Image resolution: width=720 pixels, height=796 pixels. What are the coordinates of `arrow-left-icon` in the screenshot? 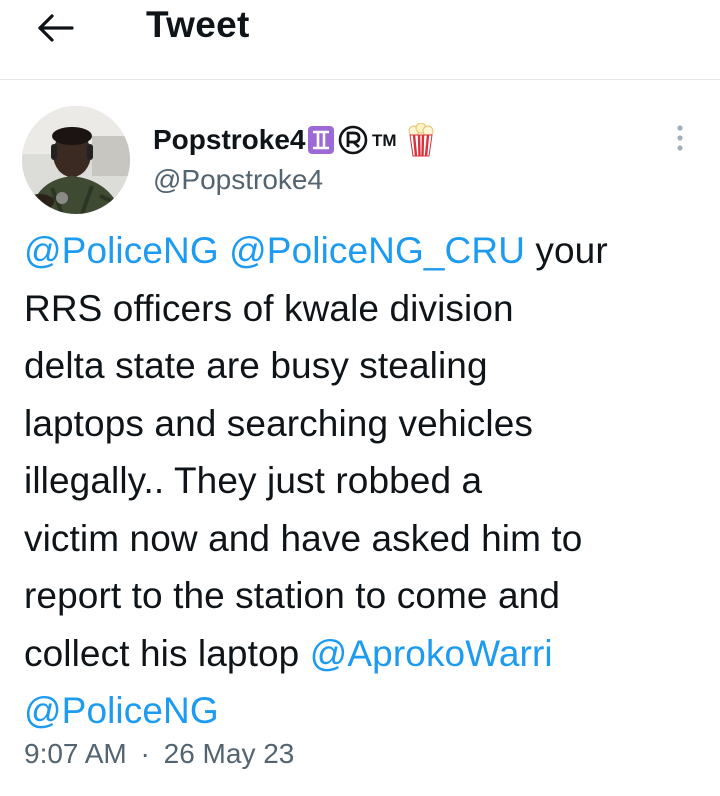 It's located at (56, 28).